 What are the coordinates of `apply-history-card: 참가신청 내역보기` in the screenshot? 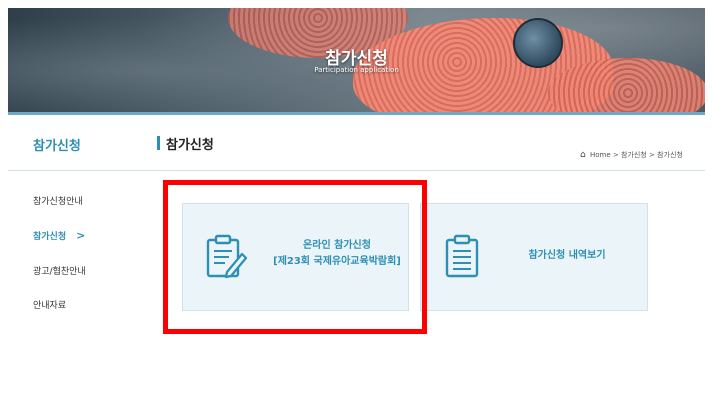 It's located at (534, 257).